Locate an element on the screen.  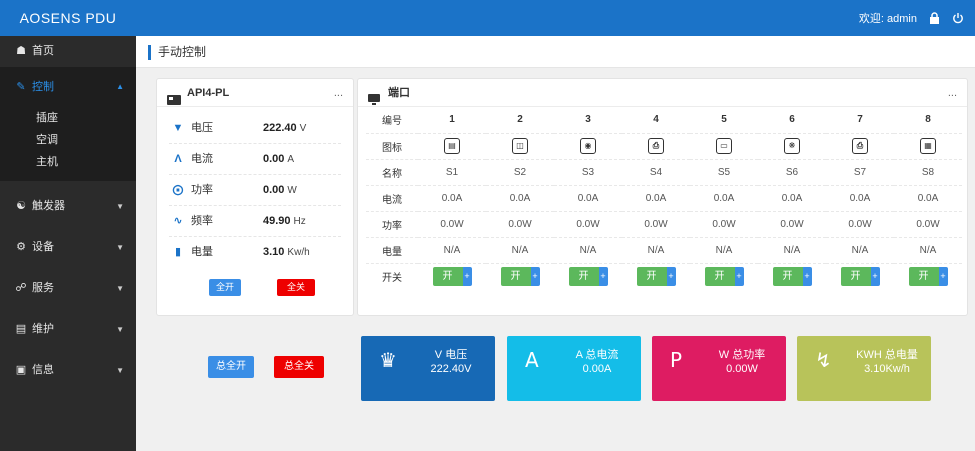
brand-logo: AOSENS PDU is located at coordinates (68, 18).